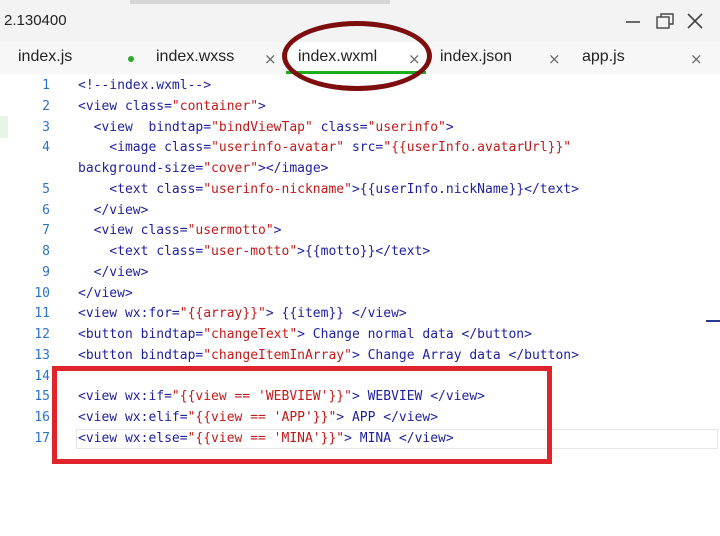  I want to click on tab-app-js: app.js ×, so click(647, 58).